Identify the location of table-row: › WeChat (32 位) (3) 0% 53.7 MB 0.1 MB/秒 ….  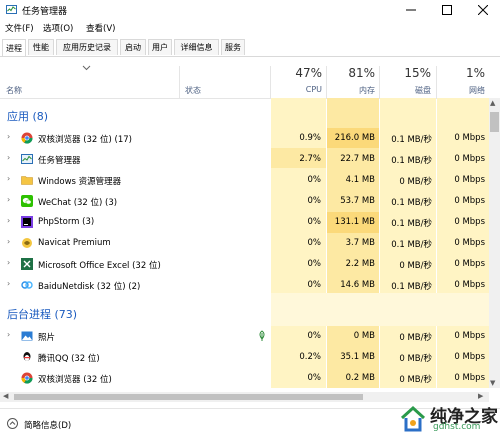
(244, 201).